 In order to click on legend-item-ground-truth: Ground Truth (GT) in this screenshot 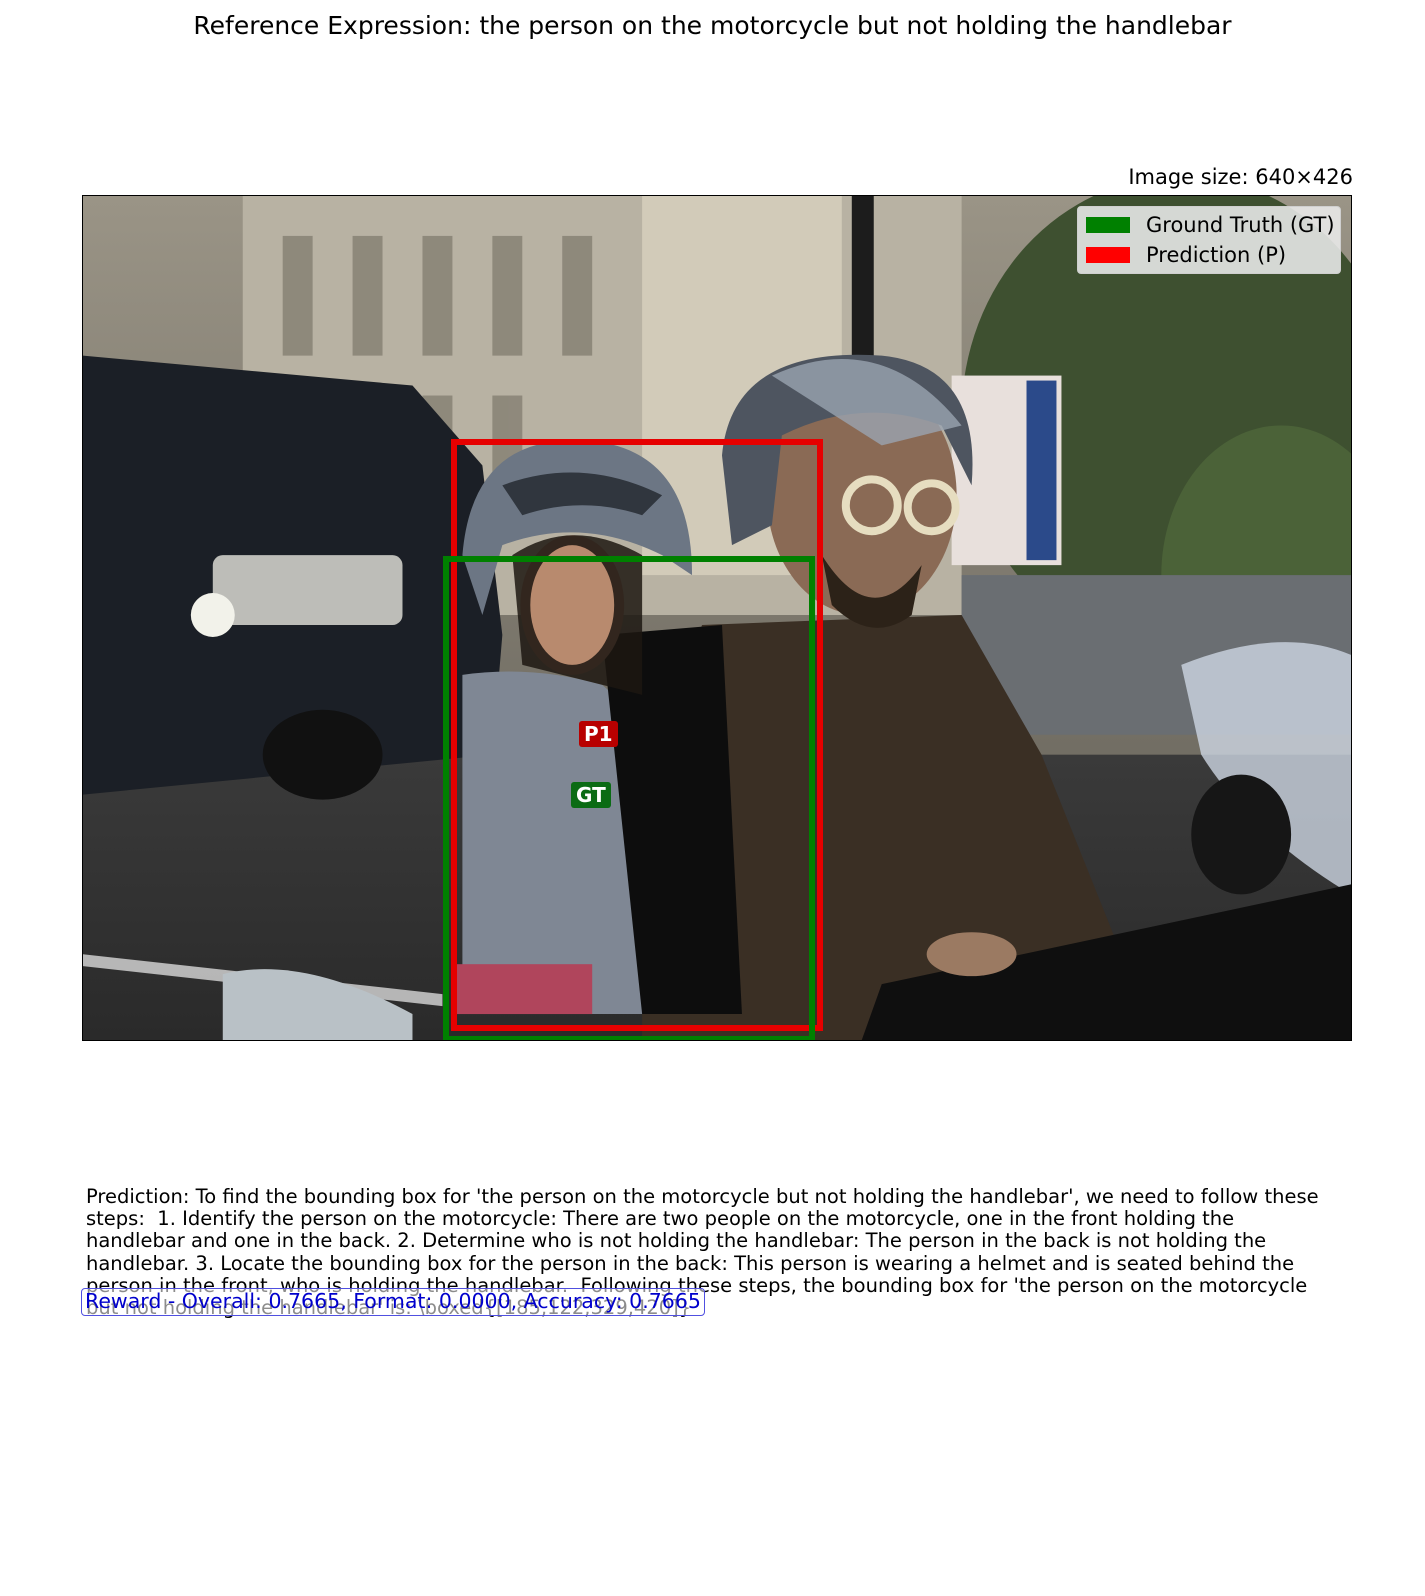, I will do `click(1210, 225)`.